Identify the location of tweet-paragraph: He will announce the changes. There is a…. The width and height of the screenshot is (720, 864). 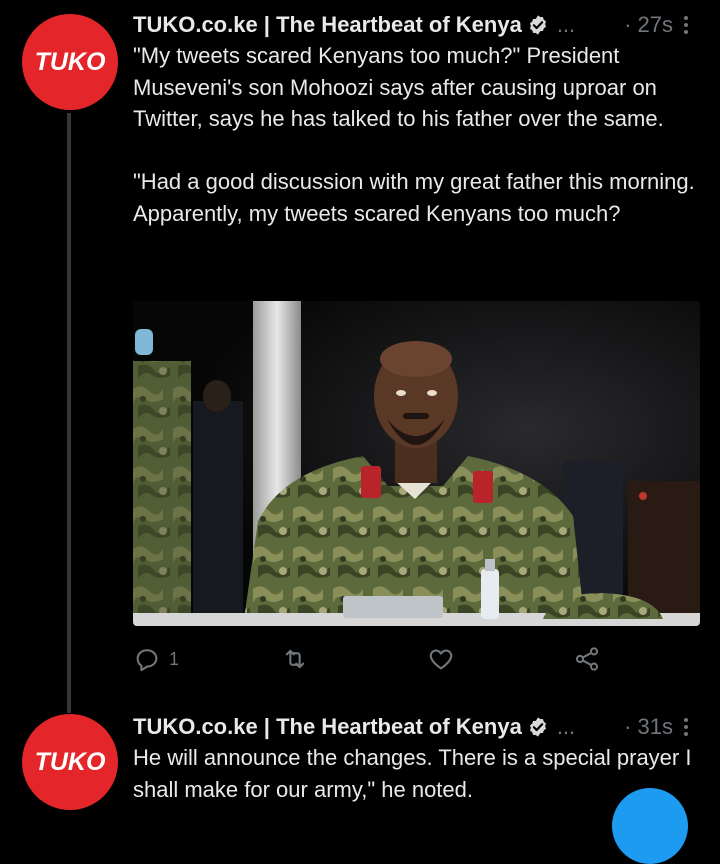
(412, 773).